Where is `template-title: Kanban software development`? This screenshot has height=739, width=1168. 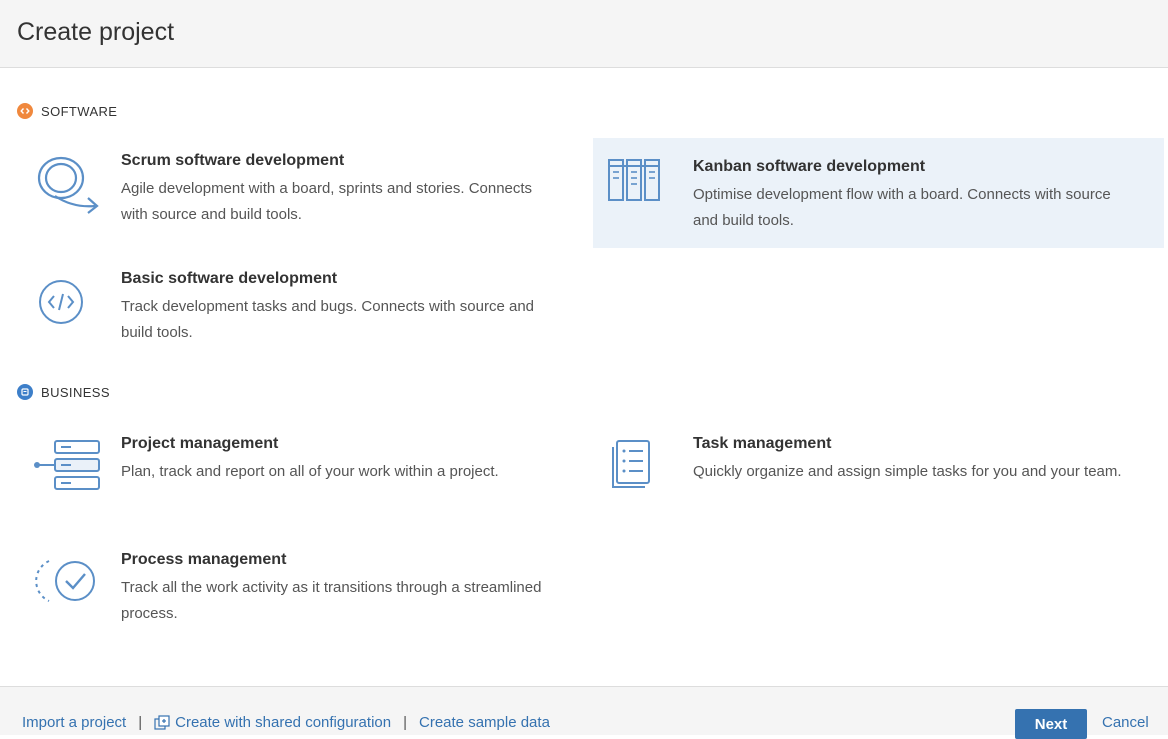
template-title: Kanban software development is located at coordinates (809, 166).